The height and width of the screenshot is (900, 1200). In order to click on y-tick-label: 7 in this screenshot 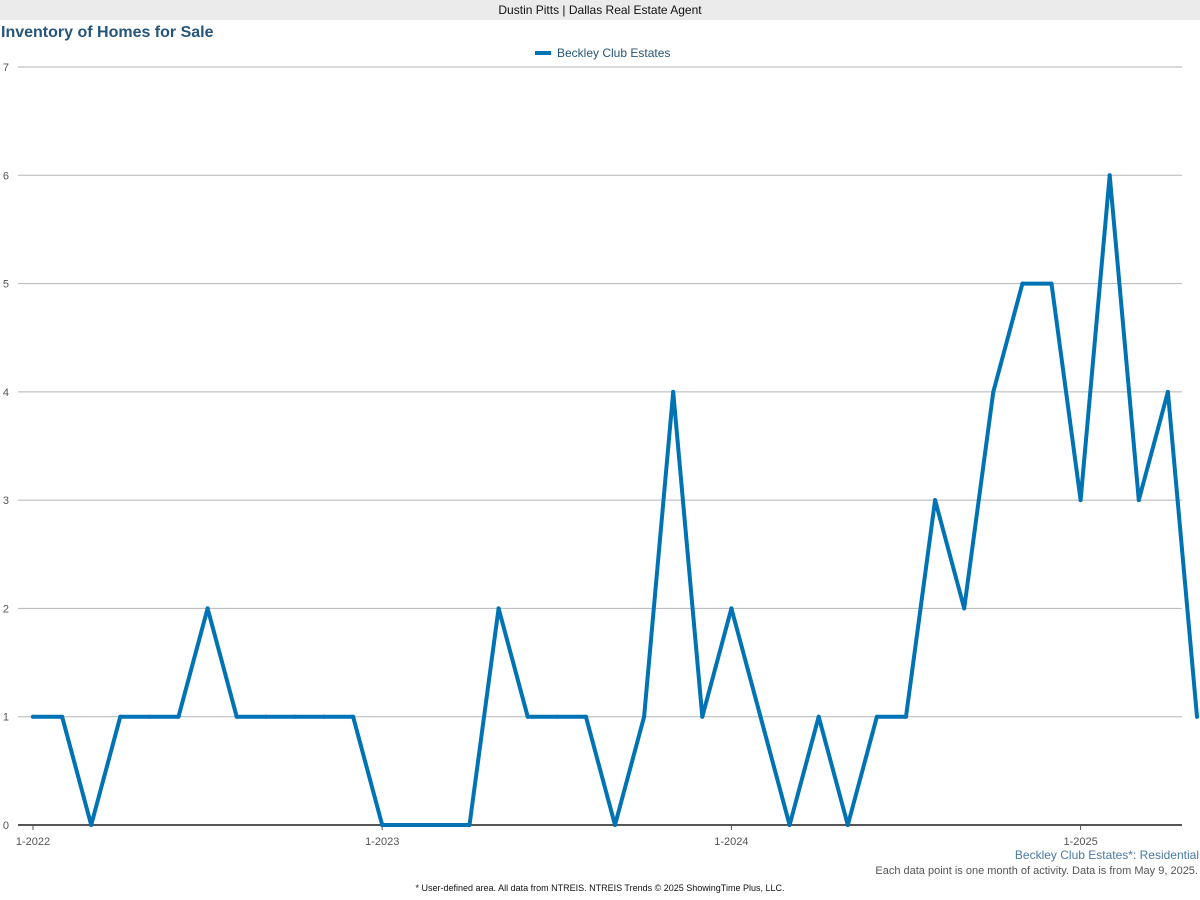, I will do `click(6, 68)`.